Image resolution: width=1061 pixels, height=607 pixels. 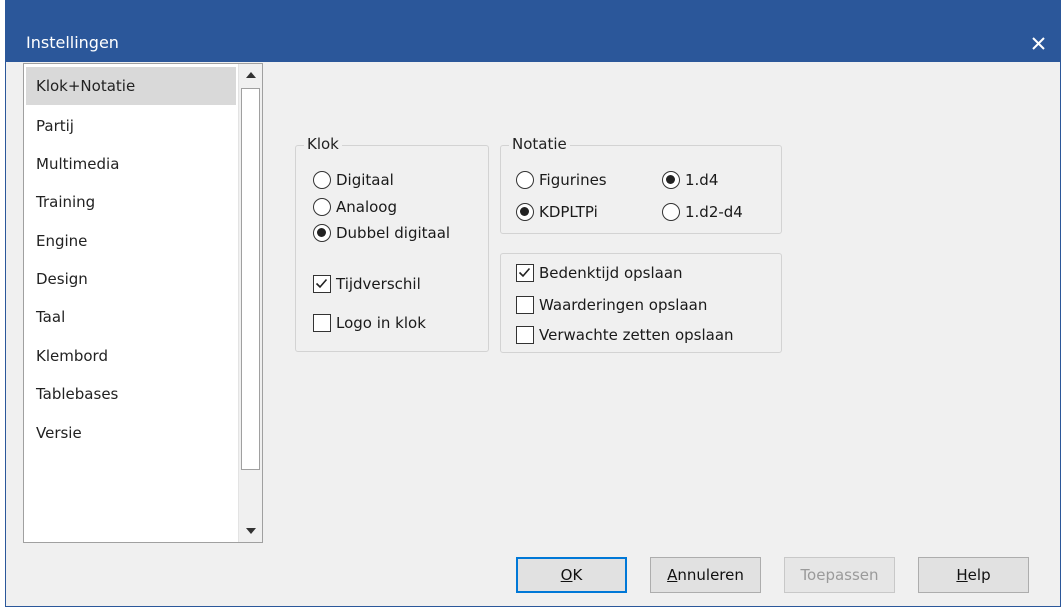 I want to click on ok-mnemonic: O, so click(x=566, y=575).